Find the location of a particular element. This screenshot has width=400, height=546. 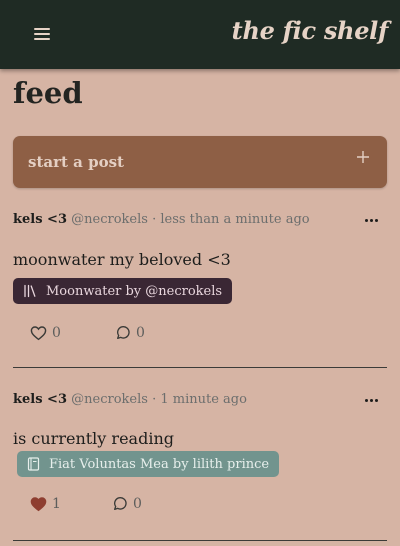

menu-button is located at coordinates (43, 34).